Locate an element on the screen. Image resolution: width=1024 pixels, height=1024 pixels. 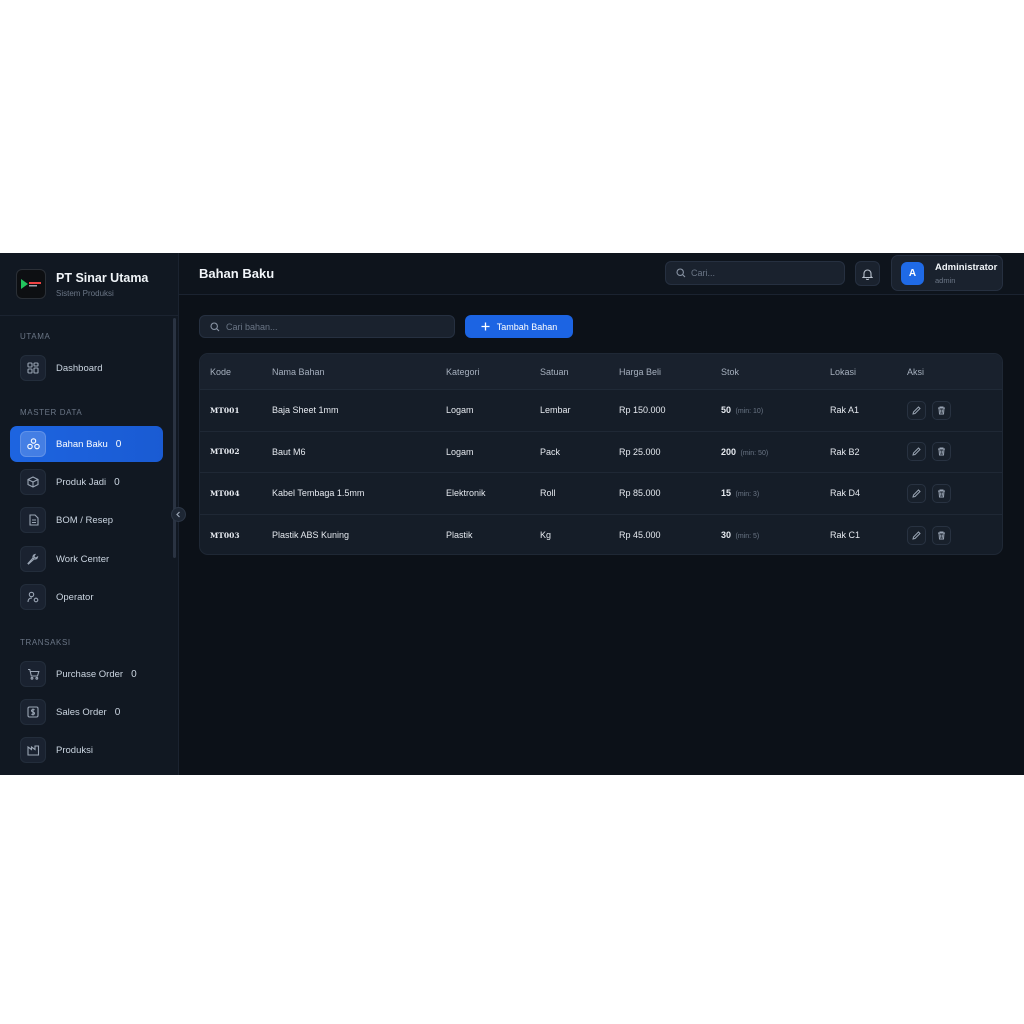
sidebar-item-label: Bahan Baku is located at coordinates (82, 444).